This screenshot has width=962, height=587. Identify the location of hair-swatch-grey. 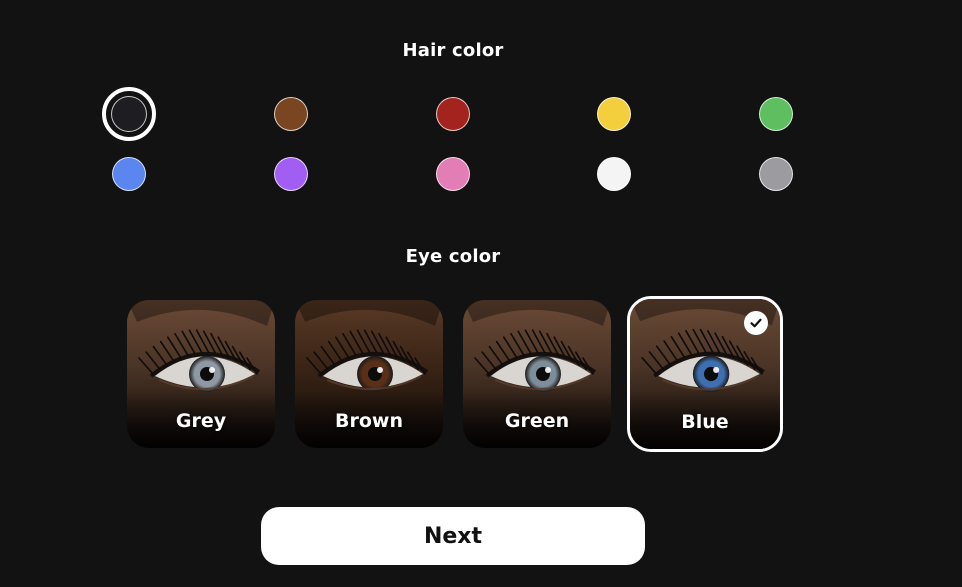
(776, 174).